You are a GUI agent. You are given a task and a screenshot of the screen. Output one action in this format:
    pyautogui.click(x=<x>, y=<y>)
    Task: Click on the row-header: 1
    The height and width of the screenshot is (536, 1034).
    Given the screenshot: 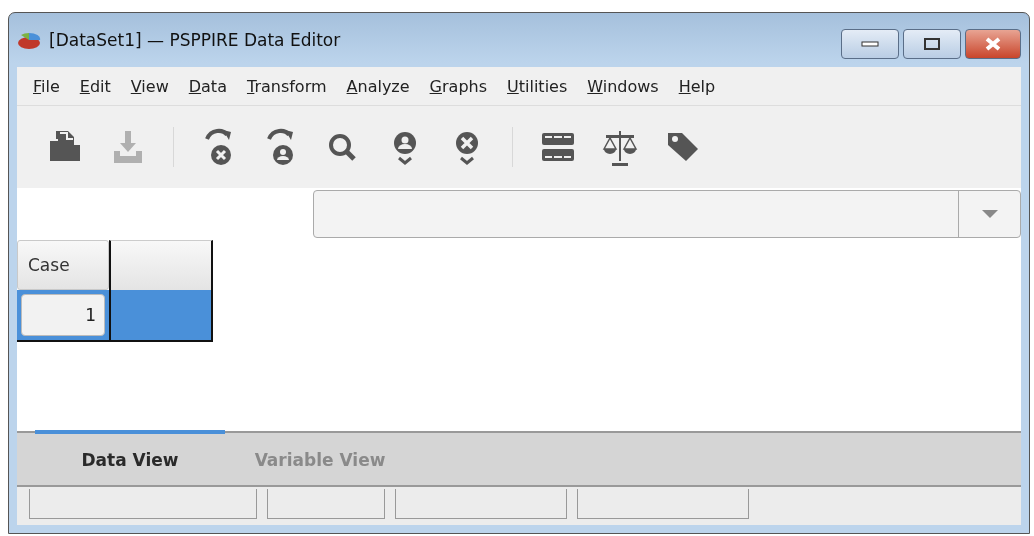 What is the action you would take?
    pyautogui.click(x=63, y=316)
    